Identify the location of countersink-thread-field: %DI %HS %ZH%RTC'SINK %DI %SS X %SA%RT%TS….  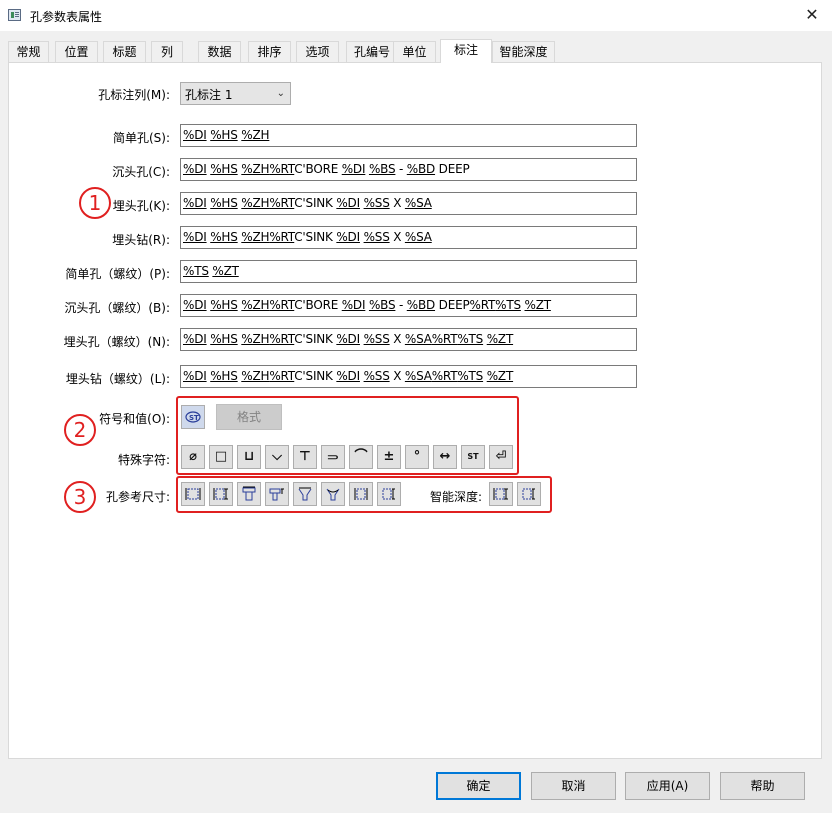
(408, 339).